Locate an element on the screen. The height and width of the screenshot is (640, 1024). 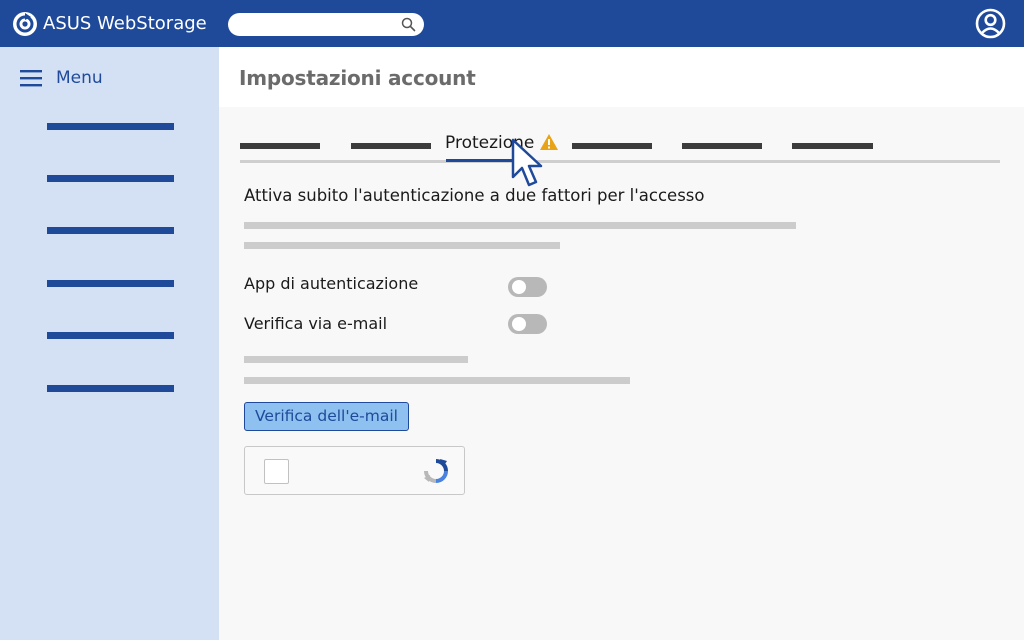
verify-email-button: Verifica dell'e-mail is located at coordinates (326, 416).